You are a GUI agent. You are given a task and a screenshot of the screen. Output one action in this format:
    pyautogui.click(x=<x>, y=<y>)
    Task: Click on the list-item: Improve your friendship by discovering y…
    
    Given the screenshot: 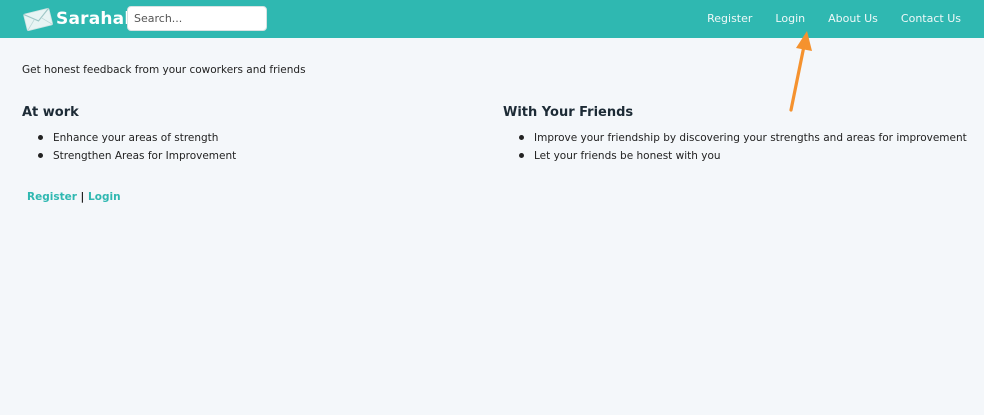 What is the action you would take?
    pyautogui.click(x=735, y=139)
    